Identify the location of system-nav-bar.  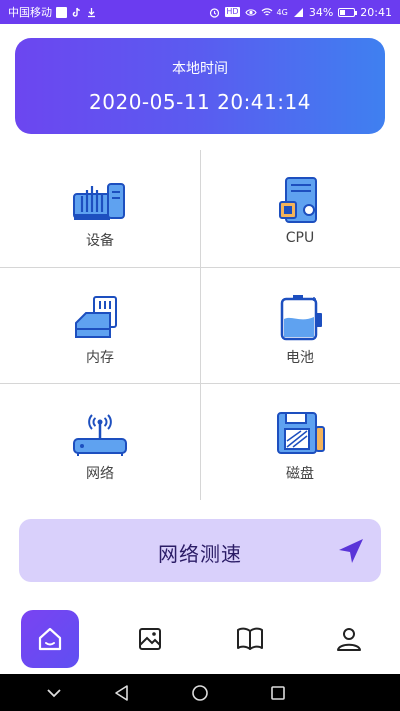
(200, 692).